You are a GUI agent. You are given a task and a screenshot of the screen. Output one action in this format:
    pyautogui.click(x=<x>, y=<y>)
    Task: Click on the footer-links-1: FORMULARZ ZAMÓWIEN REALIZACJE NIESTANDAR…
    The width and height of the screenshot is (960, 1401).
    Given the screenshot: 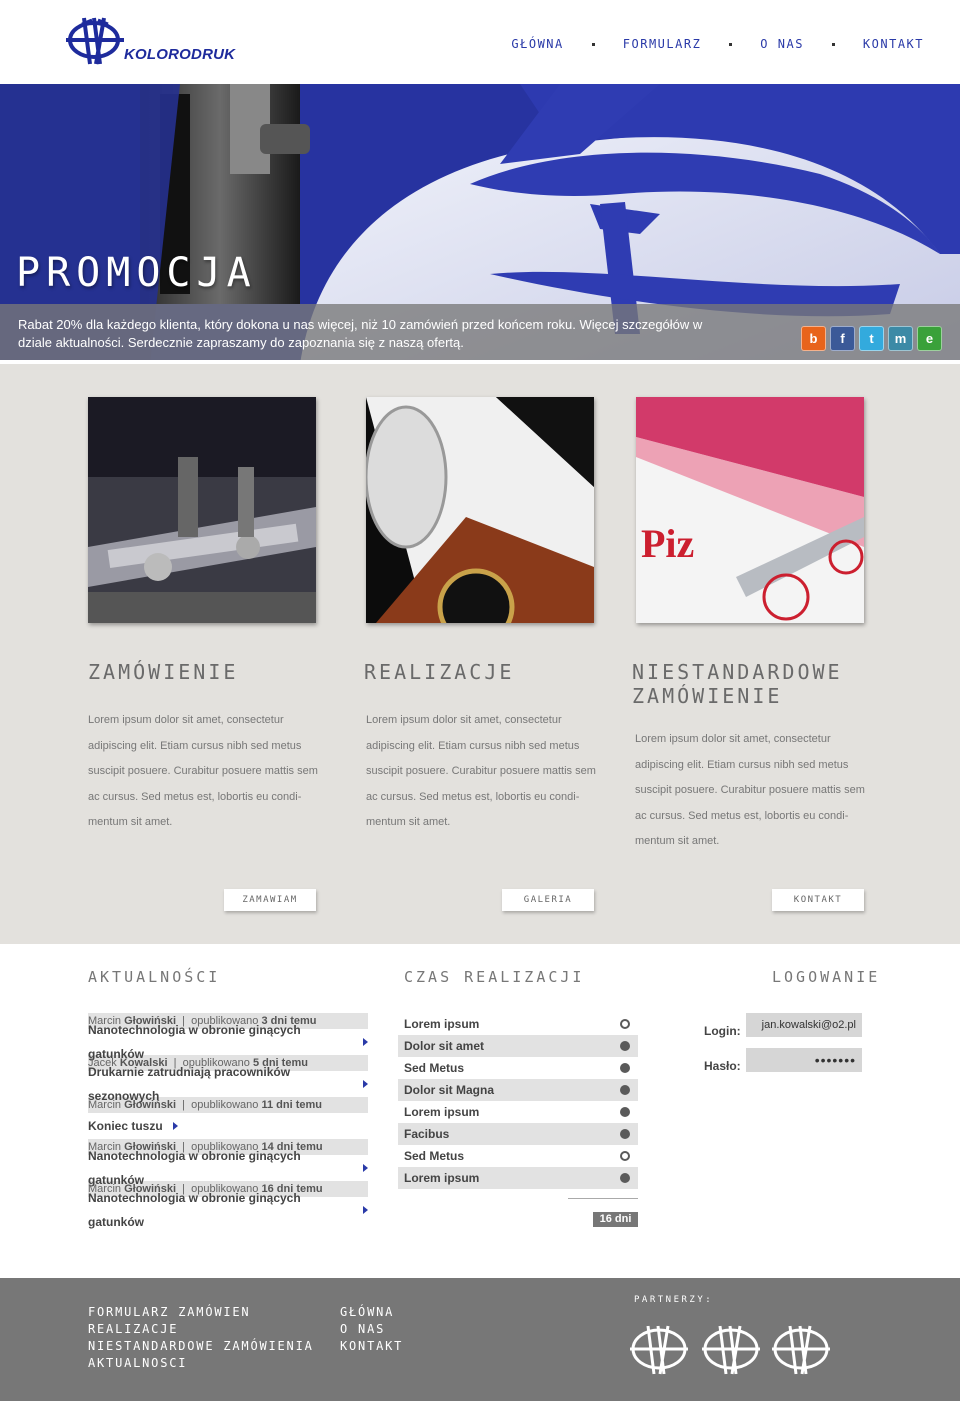 What is the action you would take?
    pyautogui.click(x=201, y=1338)
    